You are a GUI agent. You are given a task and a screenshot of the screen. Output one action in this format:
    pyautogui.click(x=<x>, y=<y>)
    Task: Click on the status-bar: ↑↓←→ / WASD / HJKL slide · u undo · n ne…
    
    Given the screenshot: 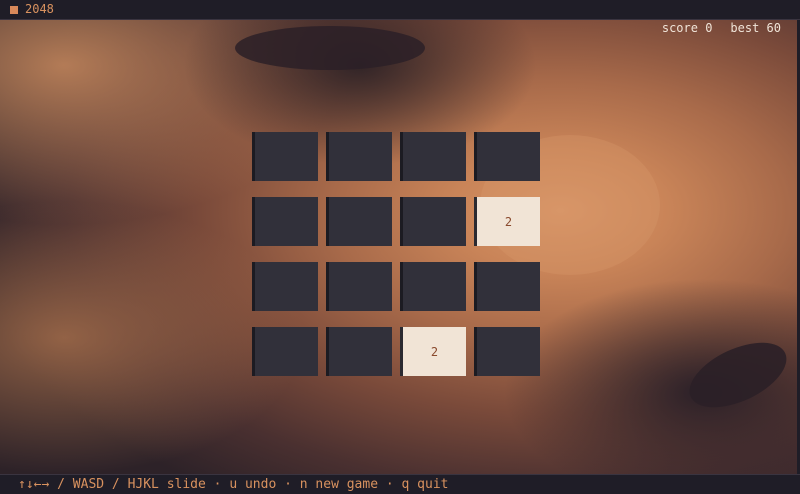 What is the action you would take?
    pyautogui.click(x=400, y=484)
    